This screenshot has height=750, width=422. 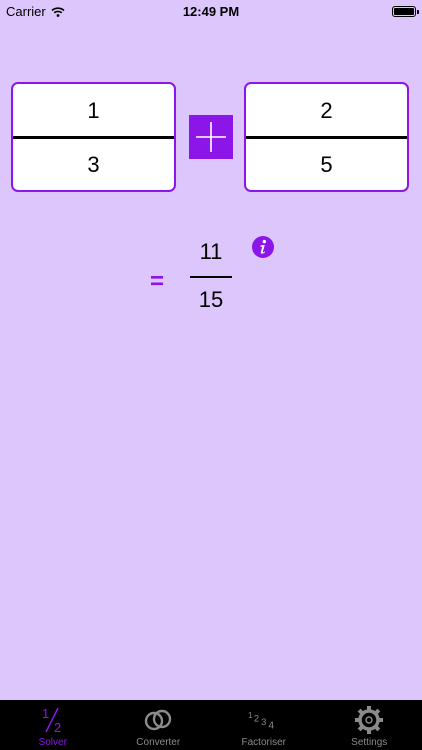 What do you see at coordinates (52, 742) in the screenshot?
I see `tab-solver-label: Solver` at bounding box center [52, 742].